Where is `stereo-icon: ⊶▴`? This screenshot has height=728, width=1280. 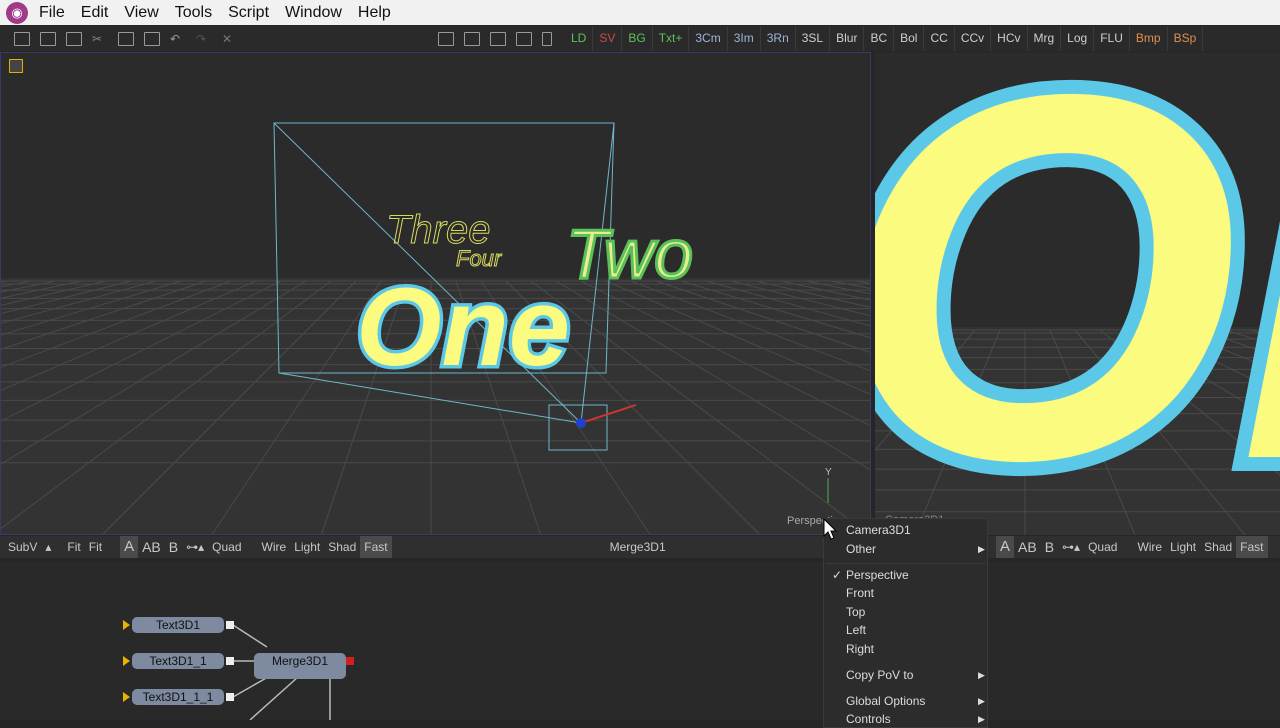 stereo-icon: ⊶▴ is located at coordinates (195, 547).